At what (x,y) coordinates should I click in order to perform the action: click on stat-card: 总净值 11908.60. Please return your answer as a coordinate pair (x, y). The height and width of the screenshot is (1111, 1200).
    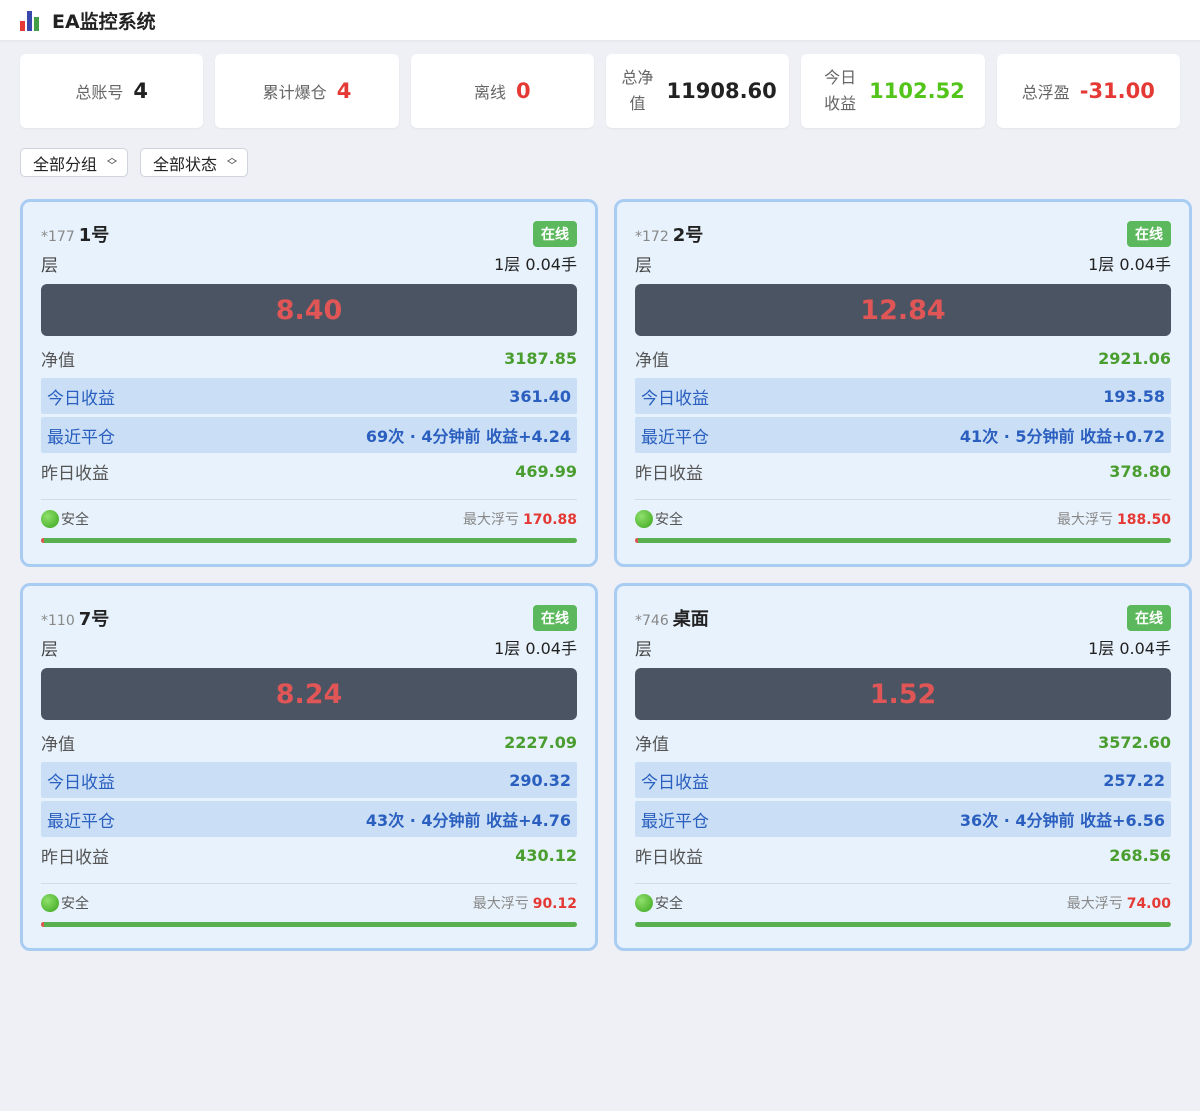
    Looking at the image, I should click on (697, 91).